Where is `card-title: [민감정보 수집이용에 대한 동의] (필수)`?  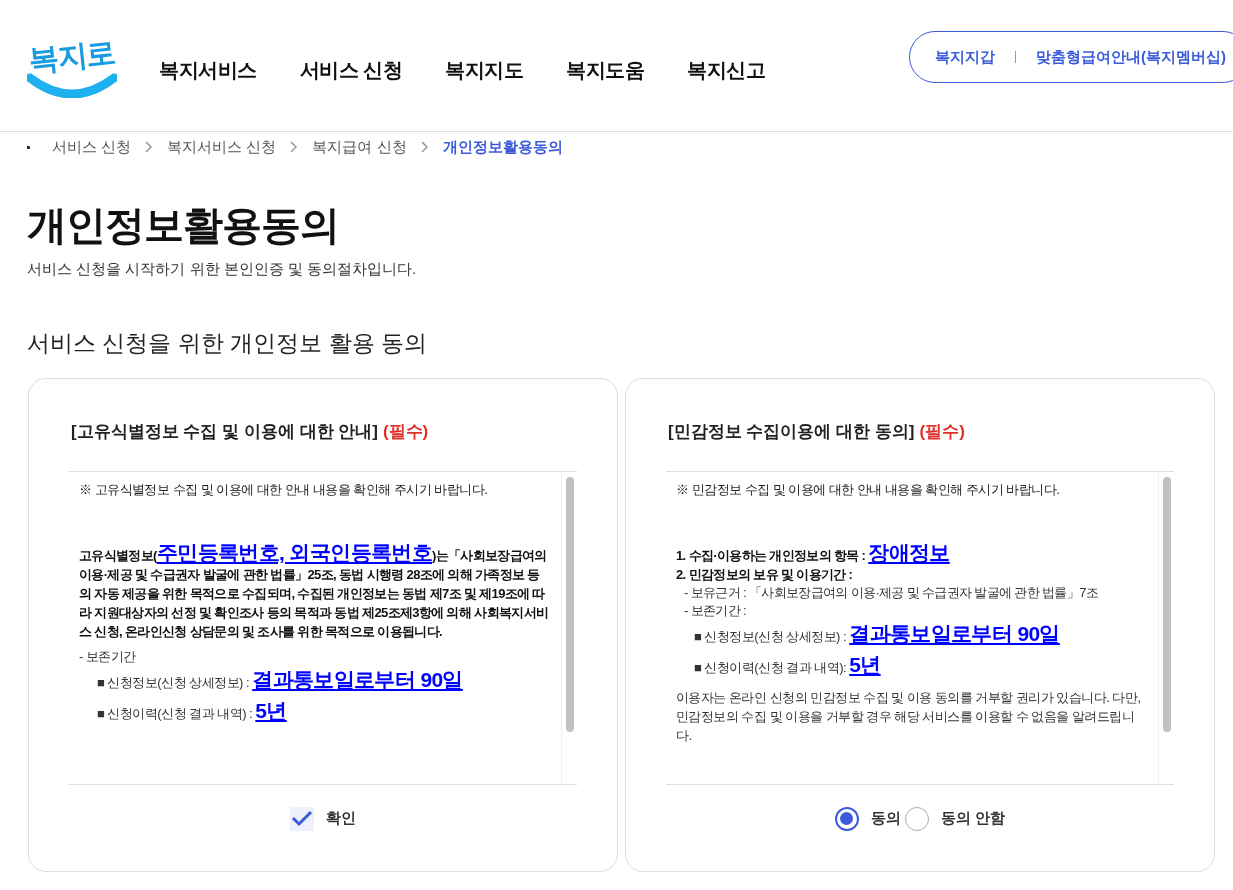 card-title: [민감정보 수집이용에 대한 동의] (필수) is located at coordinates (816, 432).